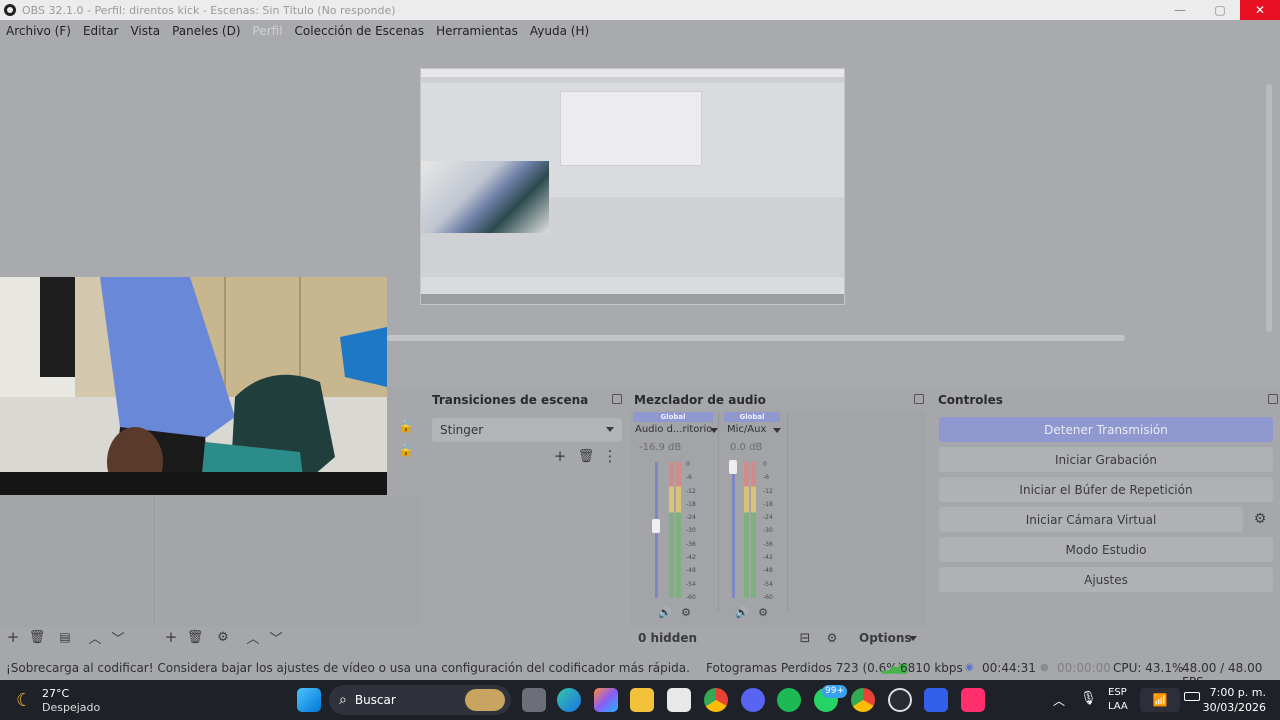 Image resolution: width=1280 pixels, height=720 pixels. I want to click on chrome-icon, so click(716, 700).